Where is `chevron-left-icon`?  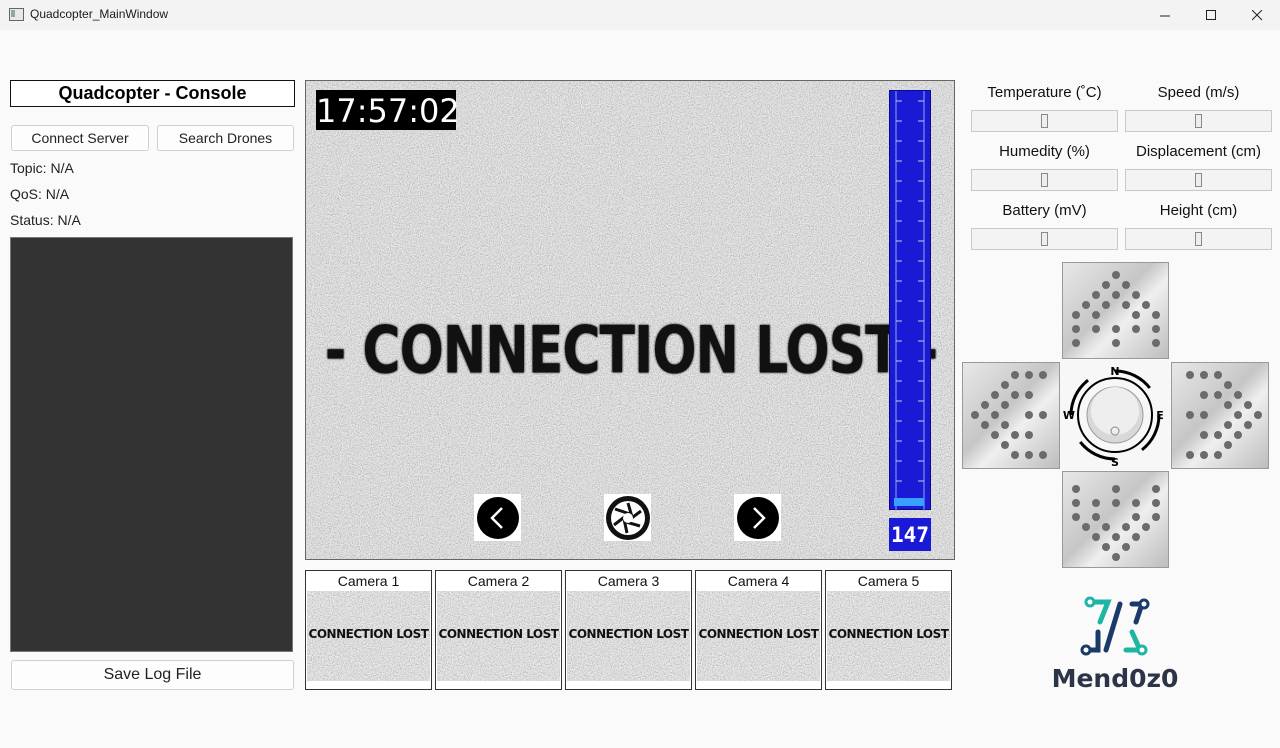 chevron-left-icon is located at coordinates (497, 517).